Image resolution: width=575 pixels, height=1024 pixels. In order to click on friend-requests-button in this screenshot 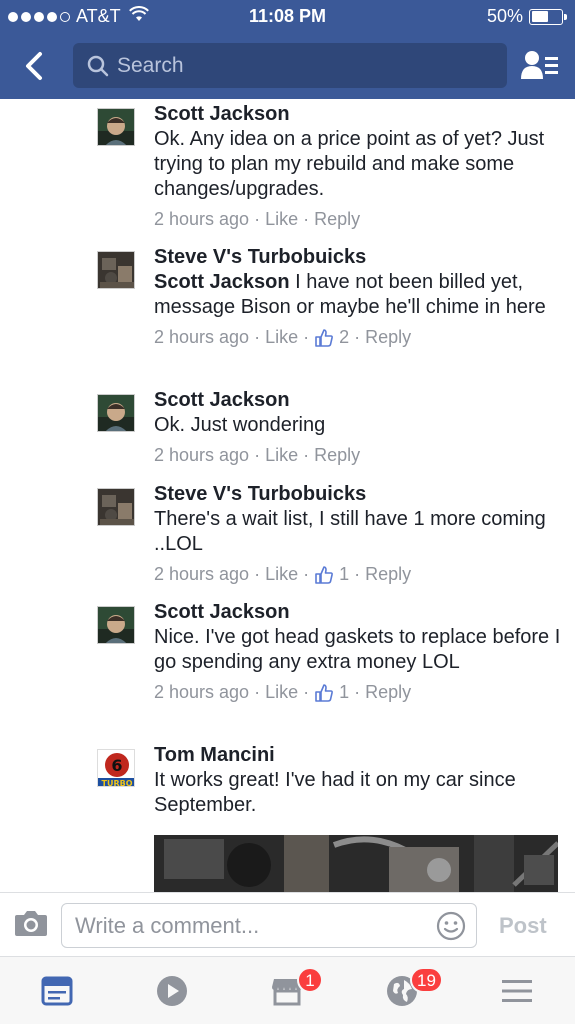, I will do `click(540, 65)`.